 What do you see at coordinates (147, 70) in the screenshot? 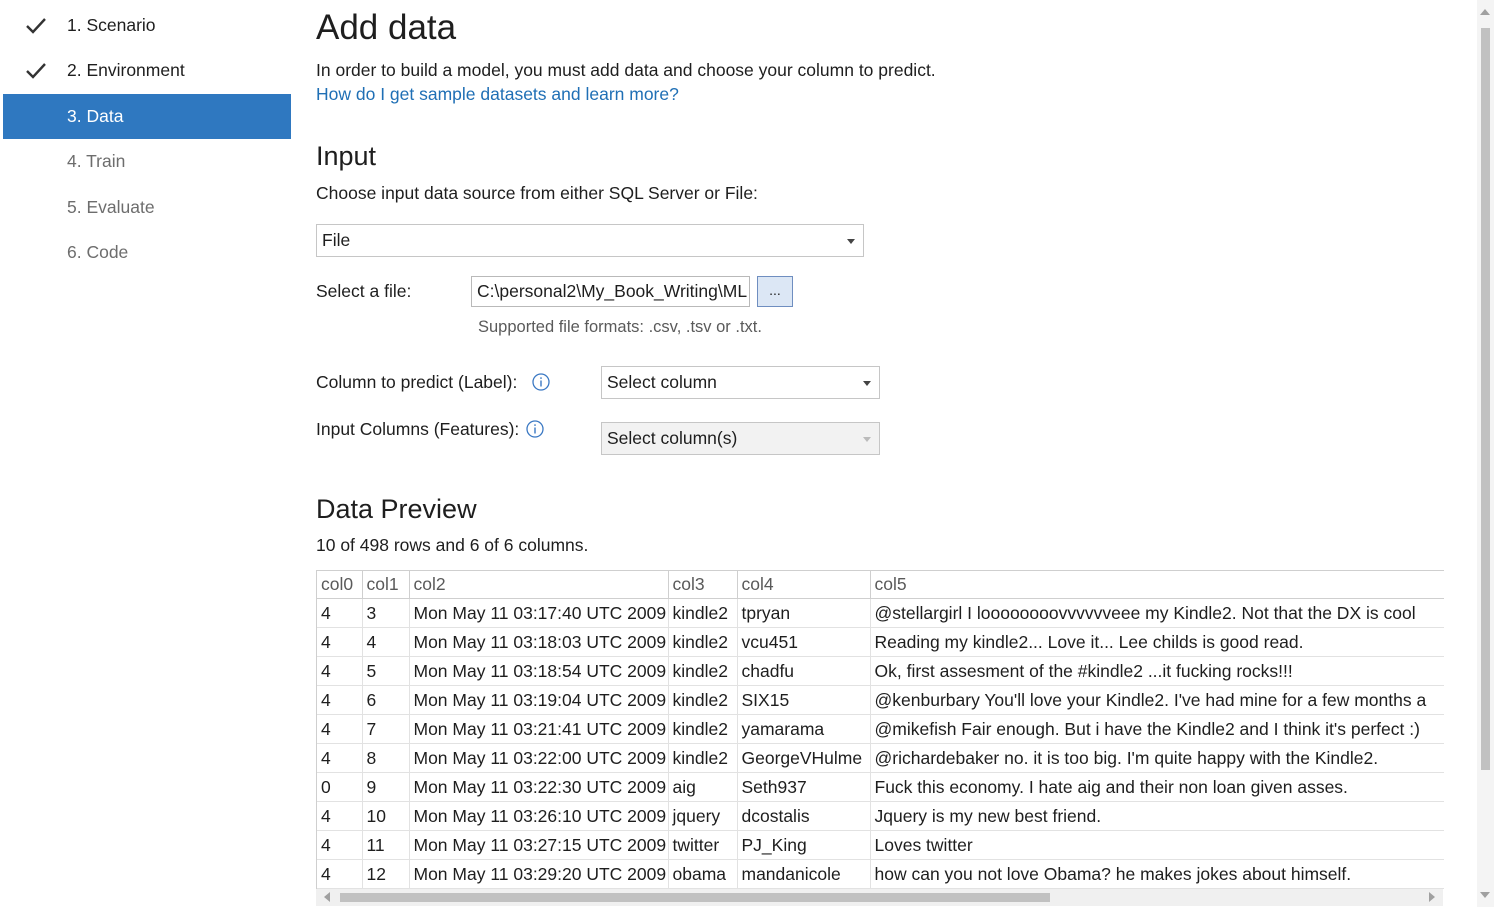
I see `step-environment: 2. Environment` at bounding box center [147, 70].